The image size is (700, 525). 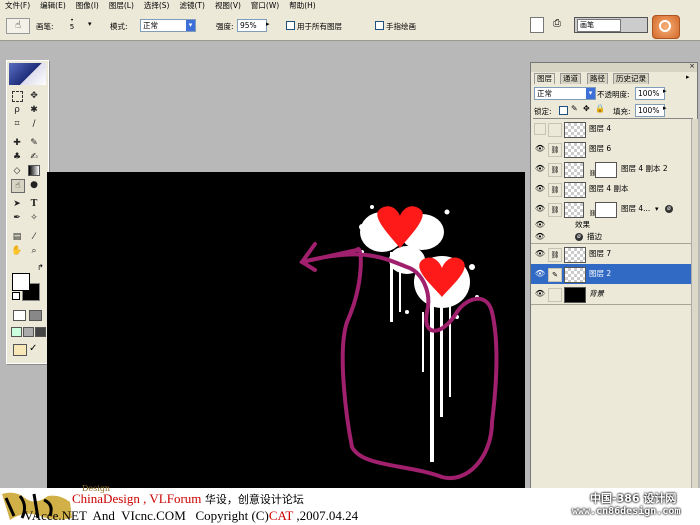 What do you see at coordinates (631, 78) in the screenshot?
I see `tab-history: 历史记录` at bounding box center [631, 78].